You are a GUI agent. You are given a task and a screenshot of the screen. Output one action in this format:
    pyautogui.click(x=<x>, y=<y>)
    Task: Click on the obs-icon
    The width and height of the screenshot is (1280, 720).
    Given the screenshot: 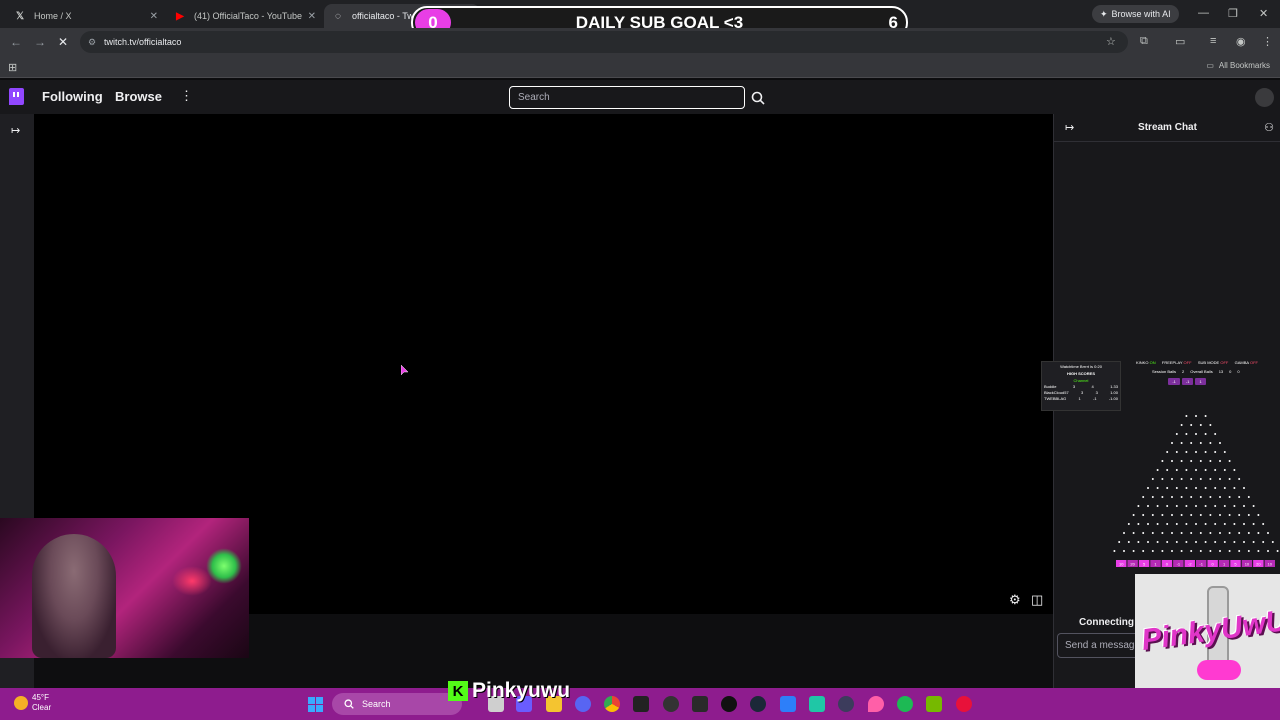 What is the action you would take?
    pyautogui.click(x=671, y=704)
    